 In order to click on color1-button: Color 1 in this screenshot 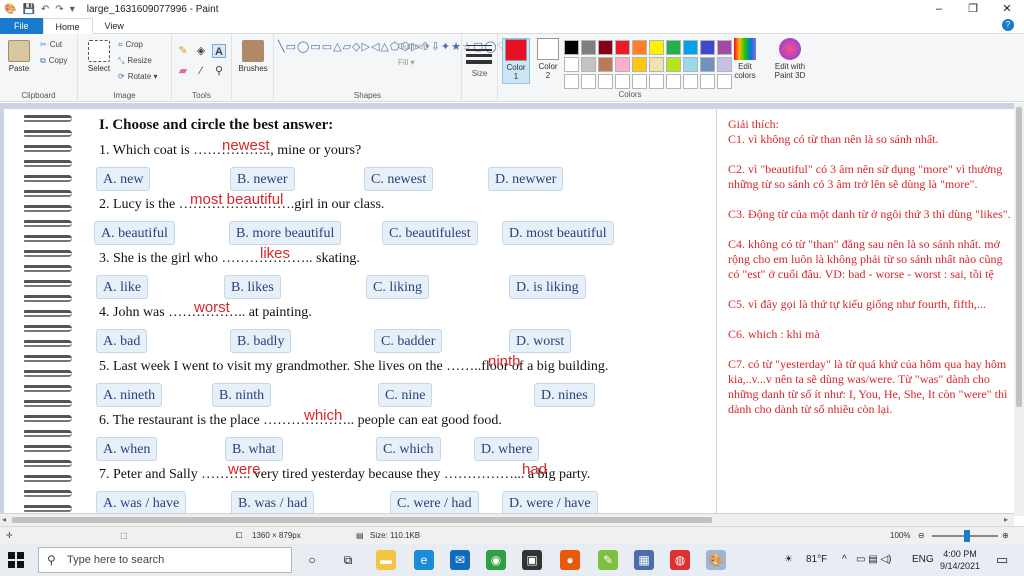, I will do `click(516, 61)`.